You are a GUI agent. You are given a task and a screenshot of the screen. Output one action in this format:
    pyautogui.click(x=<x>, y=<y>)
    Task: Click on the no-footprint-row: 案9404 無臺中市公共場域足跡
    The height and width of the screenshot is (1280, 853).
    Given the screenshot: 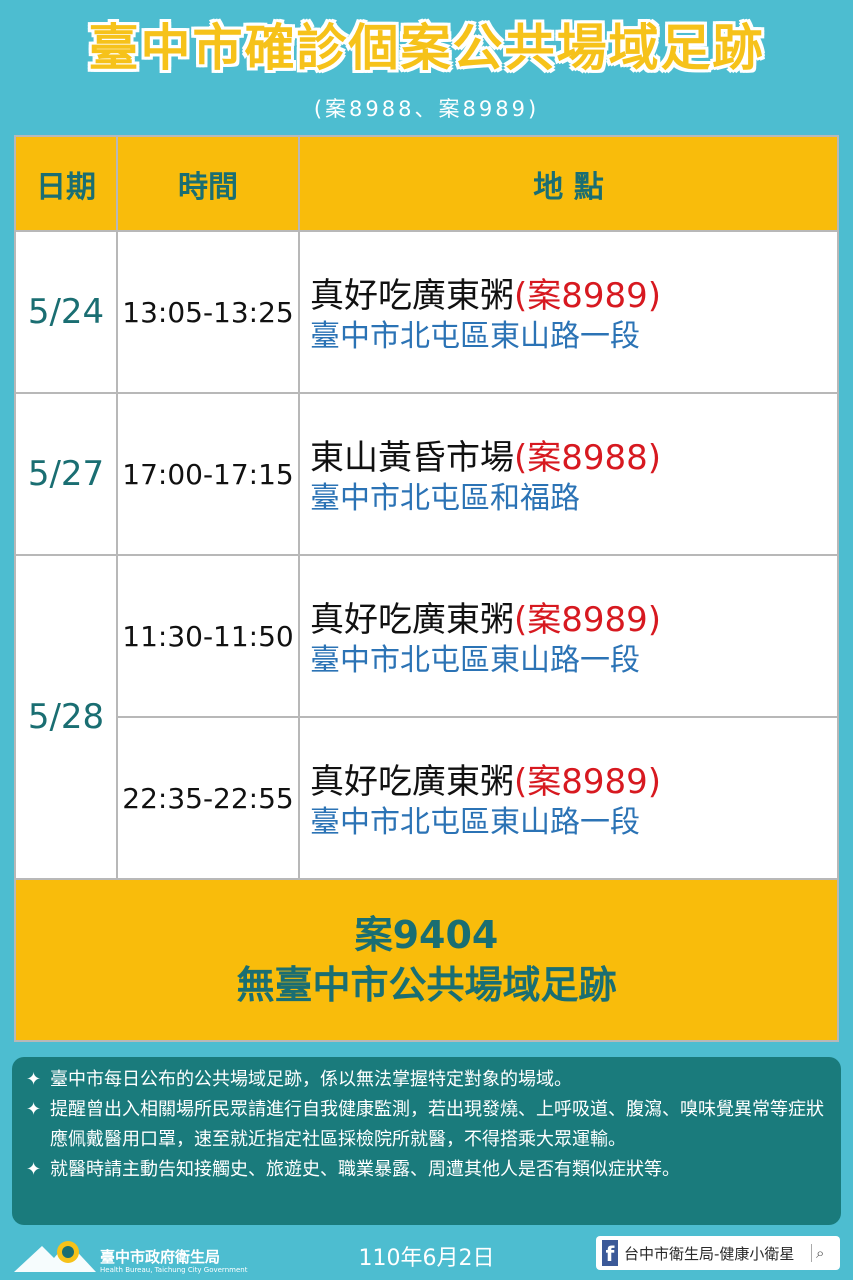 What is the action you would take?
    pyautogui.click(x=426, y=960)
    